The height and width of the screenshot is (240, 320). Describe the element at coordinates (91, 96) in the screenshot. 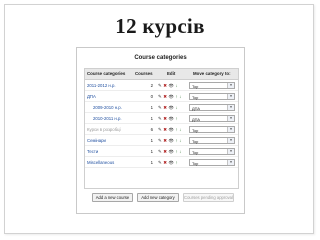

I see `category-link: ДПА` at that location.